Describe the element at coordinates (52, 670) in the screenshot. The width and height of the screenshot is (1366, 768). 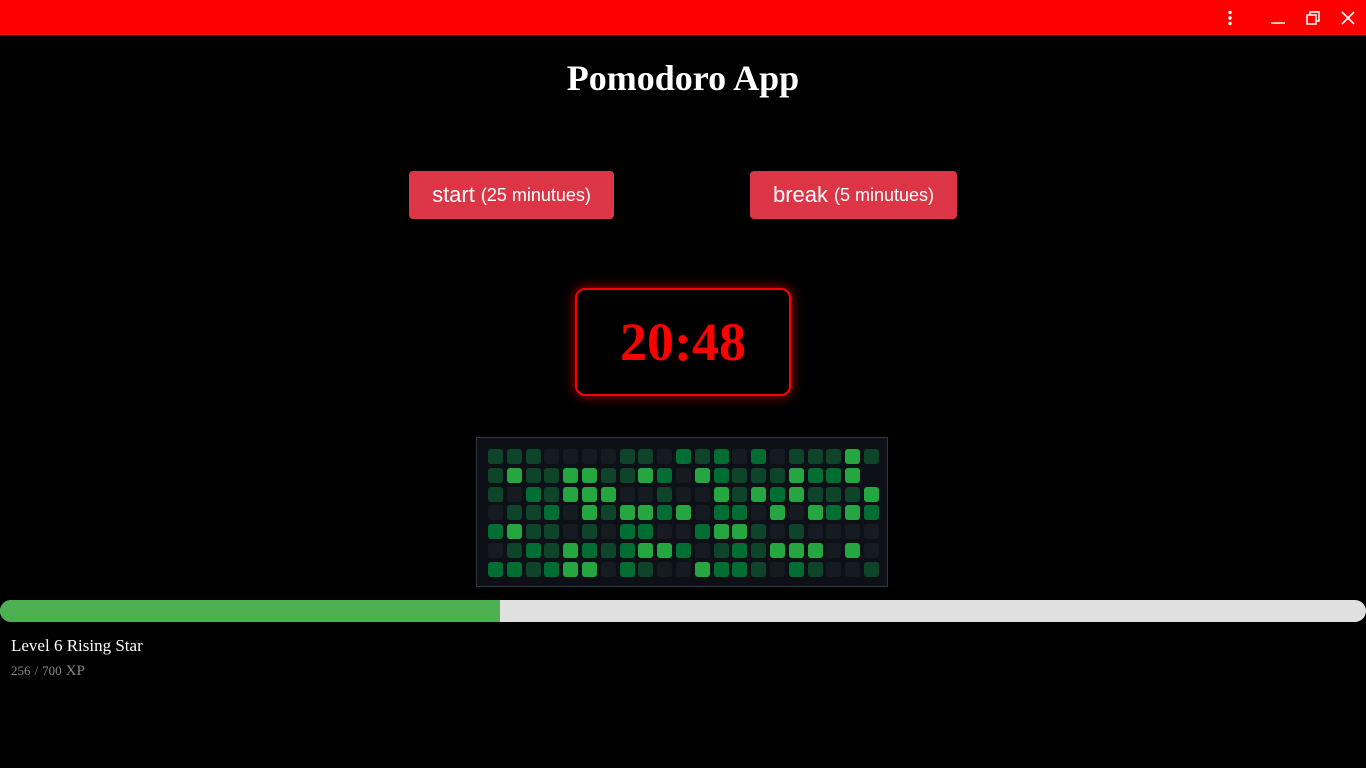
I see `xp-max: 700` at that location.